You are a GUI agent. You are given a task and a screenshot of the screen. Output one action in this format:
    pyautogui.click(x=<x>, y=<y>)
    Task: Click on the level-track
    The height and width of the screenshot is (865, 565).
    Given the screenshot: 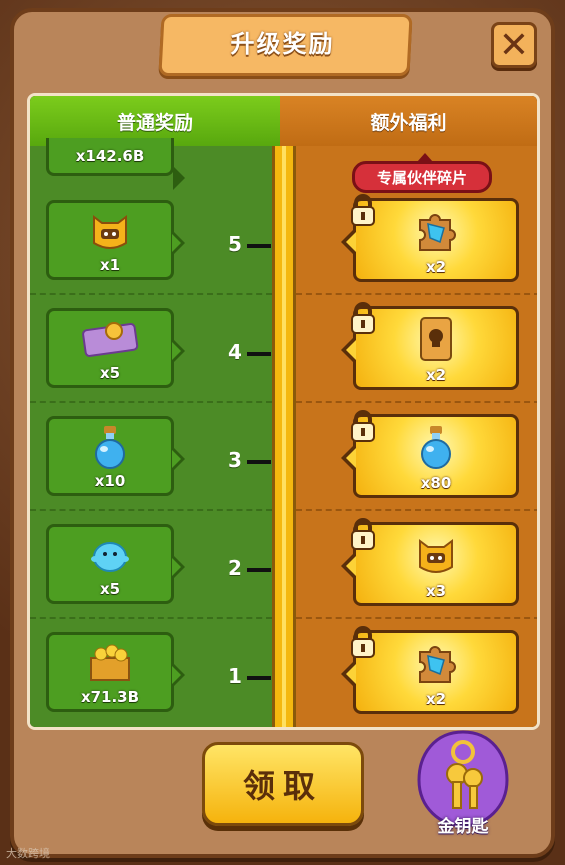 What is the action you would take?
    pyautogui.click(x=284, y=436)
    